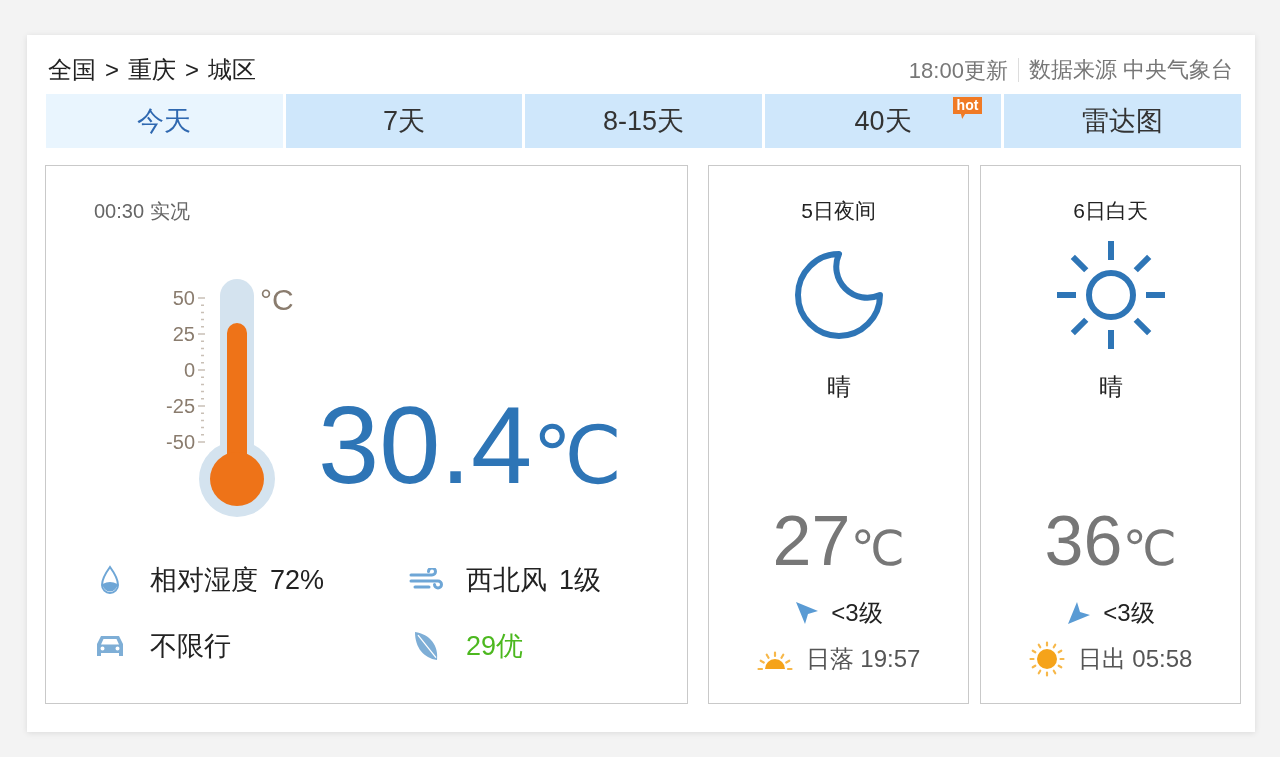  Describe the element at coordinates (152, 70) in the screenshot. I see `breadcrumb-link: 重庆` at that location.